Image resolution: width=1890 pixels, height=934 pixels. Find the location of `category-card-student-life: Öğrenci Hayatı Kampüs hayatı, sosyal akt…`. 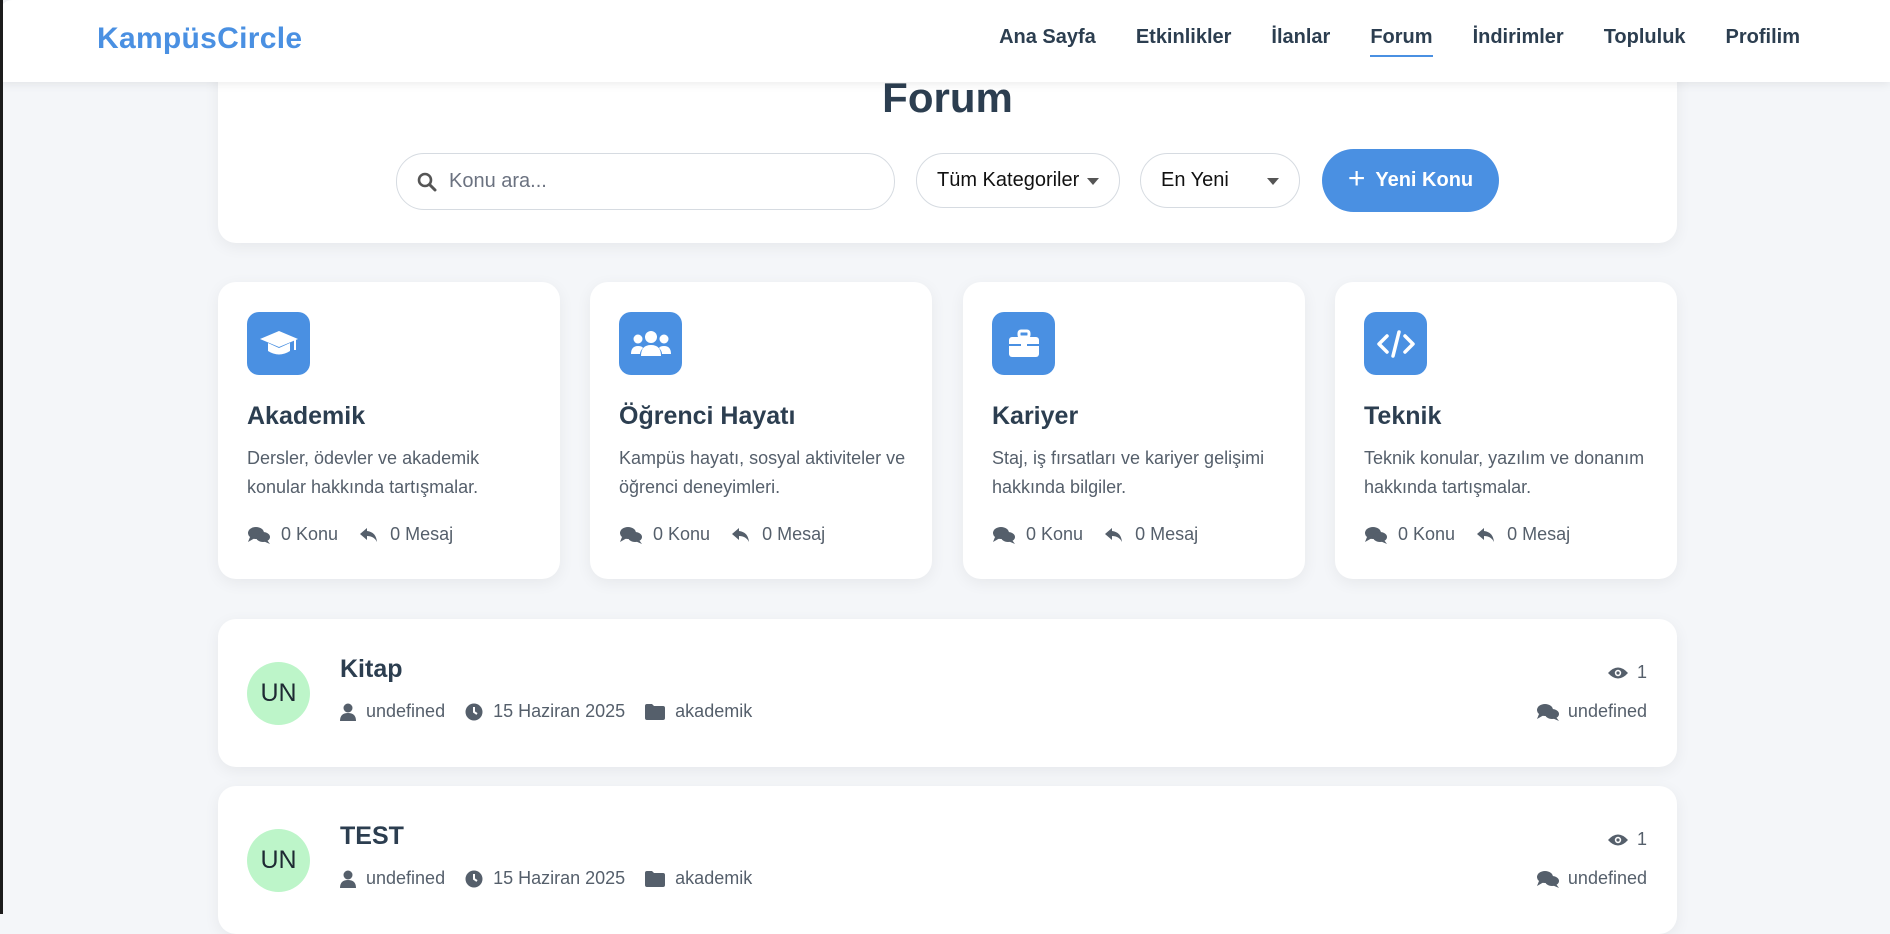

category-card-student-life: Öğrenci Hayatı Kampüs hayatı, sosyal akt… is located at coordinates (761, 430).